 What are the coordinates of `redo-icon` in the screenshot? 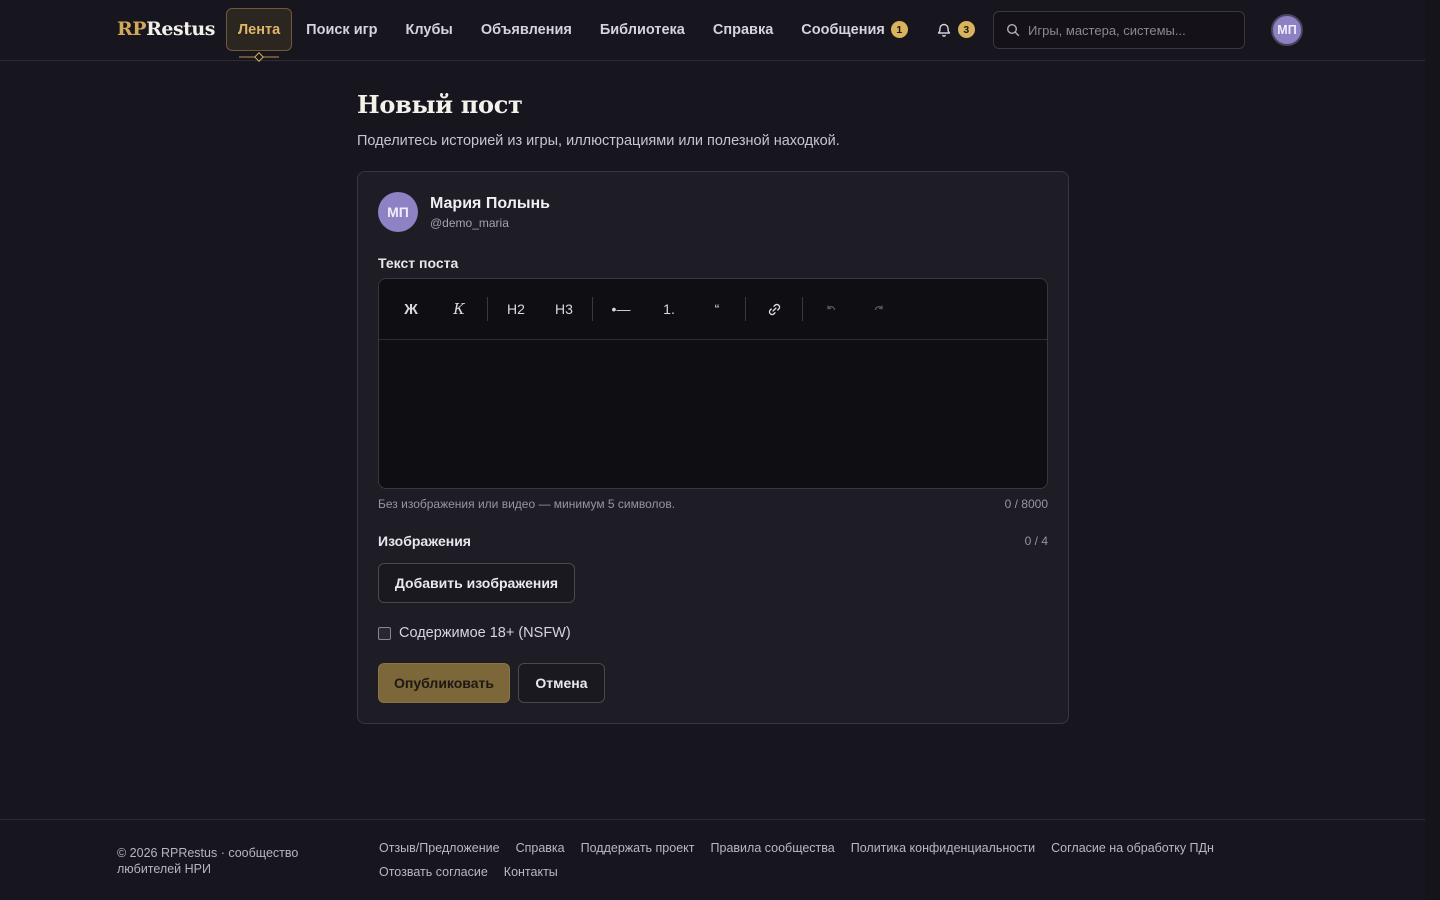 It's located at (878, 308).